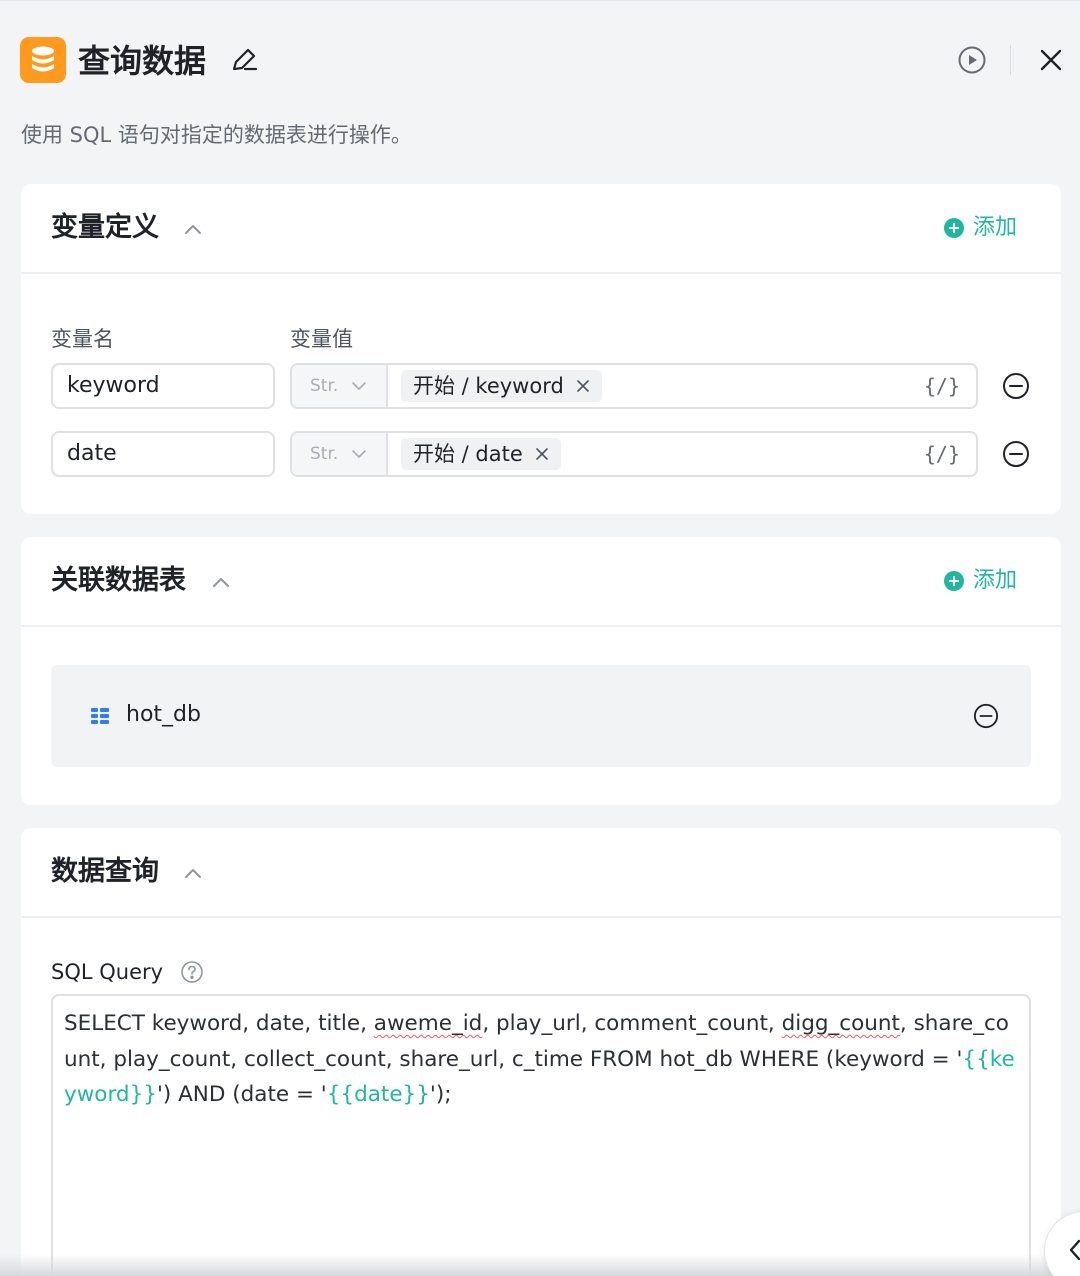  I want to click on variable-row: keyword Str. 开始 / keyword {/}, so click(546, 386).